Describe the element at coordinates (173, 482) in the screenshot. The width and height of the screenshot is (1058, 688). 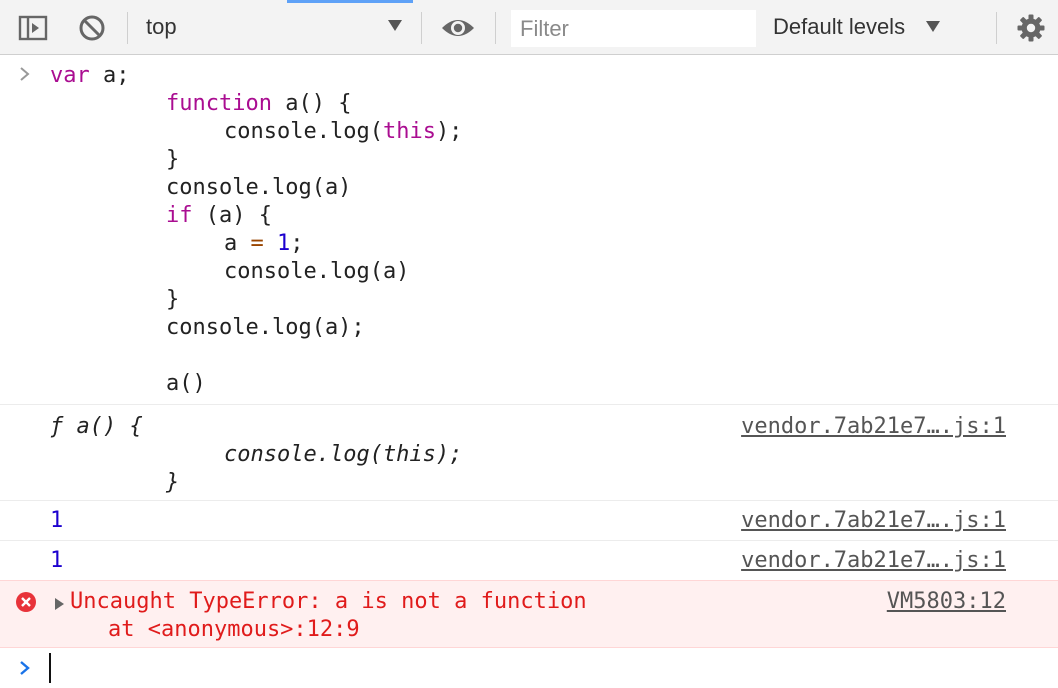
I see `output-line: }` at that location.